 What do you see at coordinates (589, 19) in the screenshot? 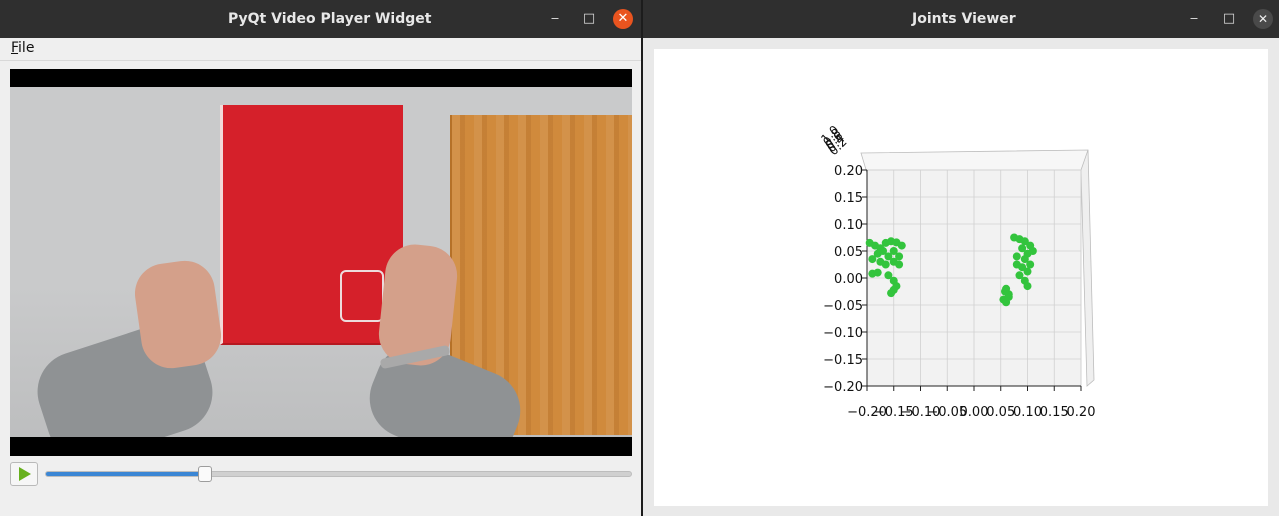
I see `maximize-button: □` at bounding box center [589, 19].